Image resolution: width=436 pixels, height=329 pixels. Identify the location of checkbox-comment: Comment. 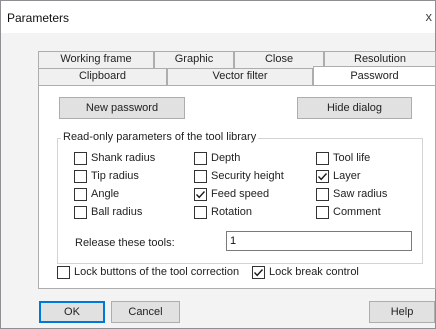
(348, 212).